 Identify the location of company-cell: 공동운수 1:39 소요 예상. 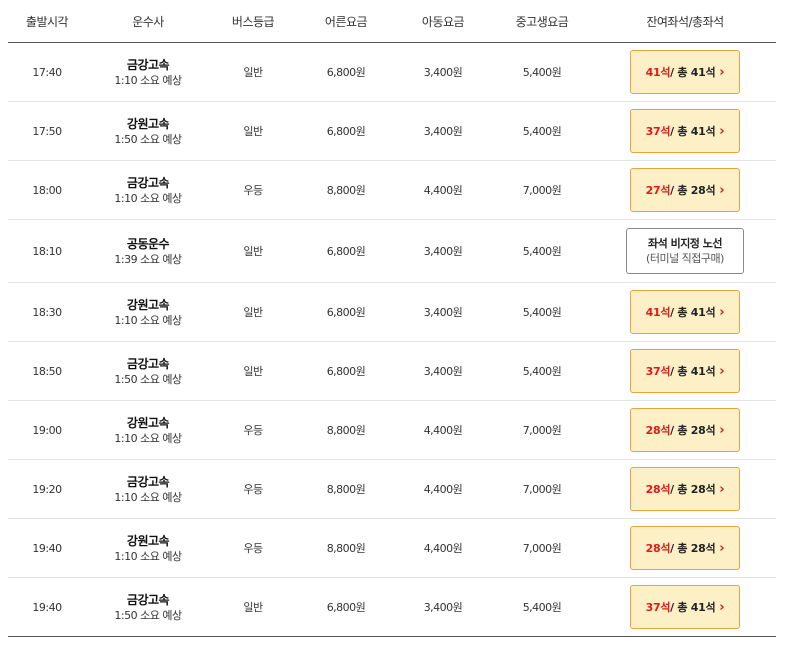
(148, 251).